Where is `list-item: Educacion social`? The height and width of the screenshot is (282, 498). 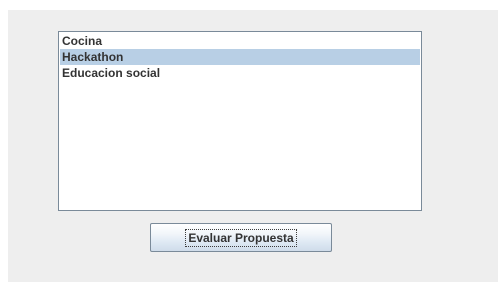 list-item: Educacion social is located at coordinates (240, 73).